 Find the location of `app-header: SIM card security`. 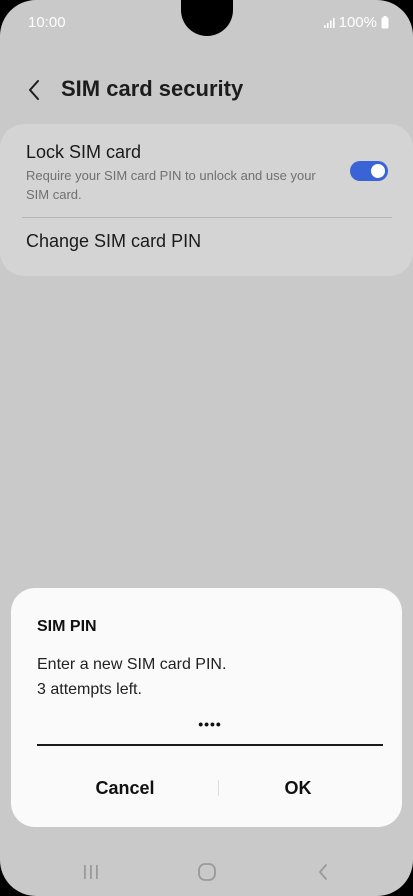

app-header: SIM card security is located at coordinates (206, 90).